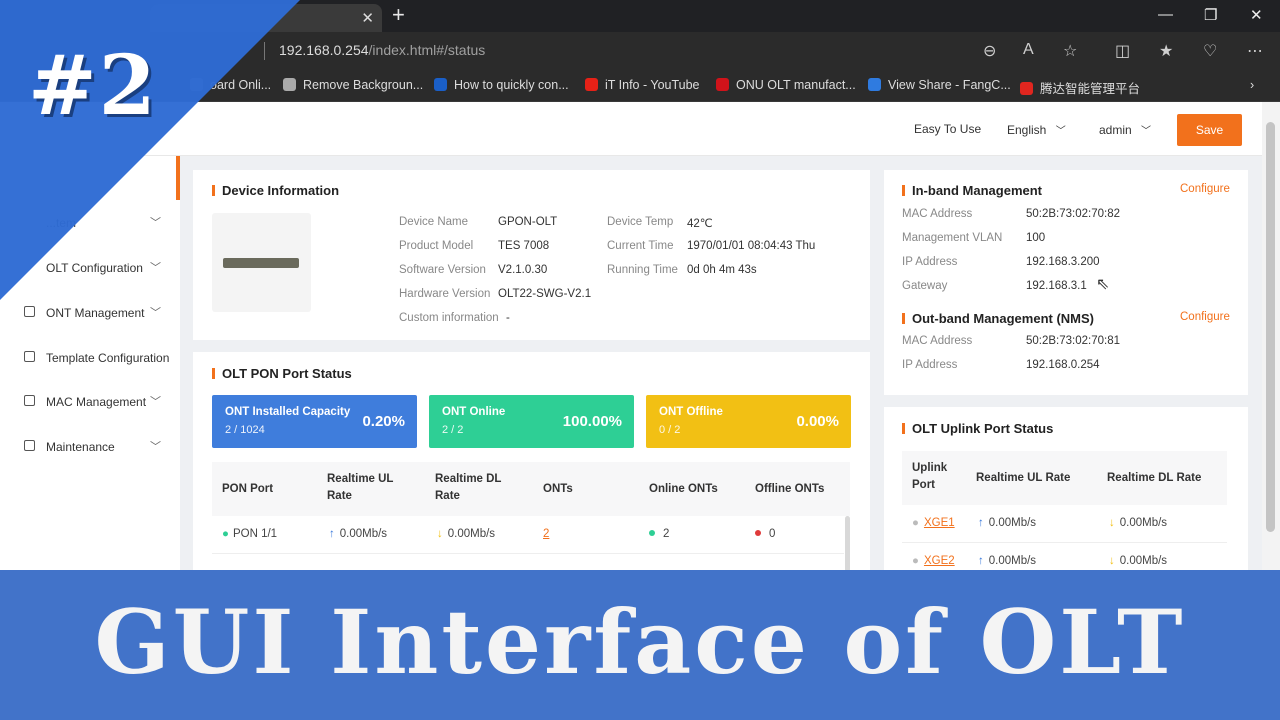  What do you see at coordinates (683, 489) in the screenshot?
I see `column-header: Online ONTs` at bounding box center [683, 489].